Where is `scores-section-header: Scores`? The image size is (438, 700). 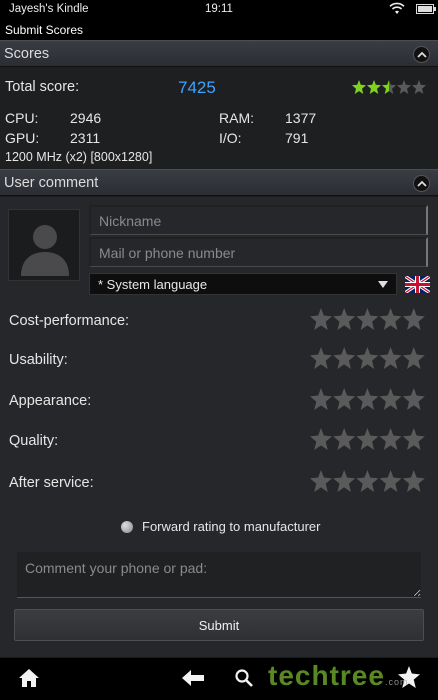 scores-section-header: Scores is located at coordinates (219, 53).